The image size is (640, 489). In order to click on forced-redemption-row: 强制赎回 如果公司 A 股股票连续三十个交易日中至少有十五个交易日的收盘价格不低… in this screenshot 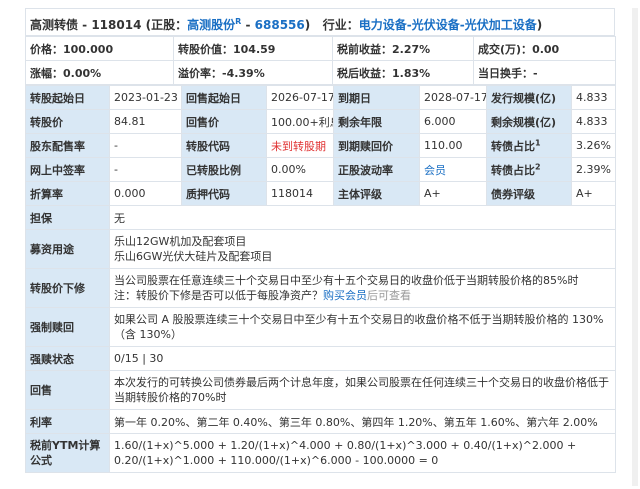, I will do `click(320, 327)`.